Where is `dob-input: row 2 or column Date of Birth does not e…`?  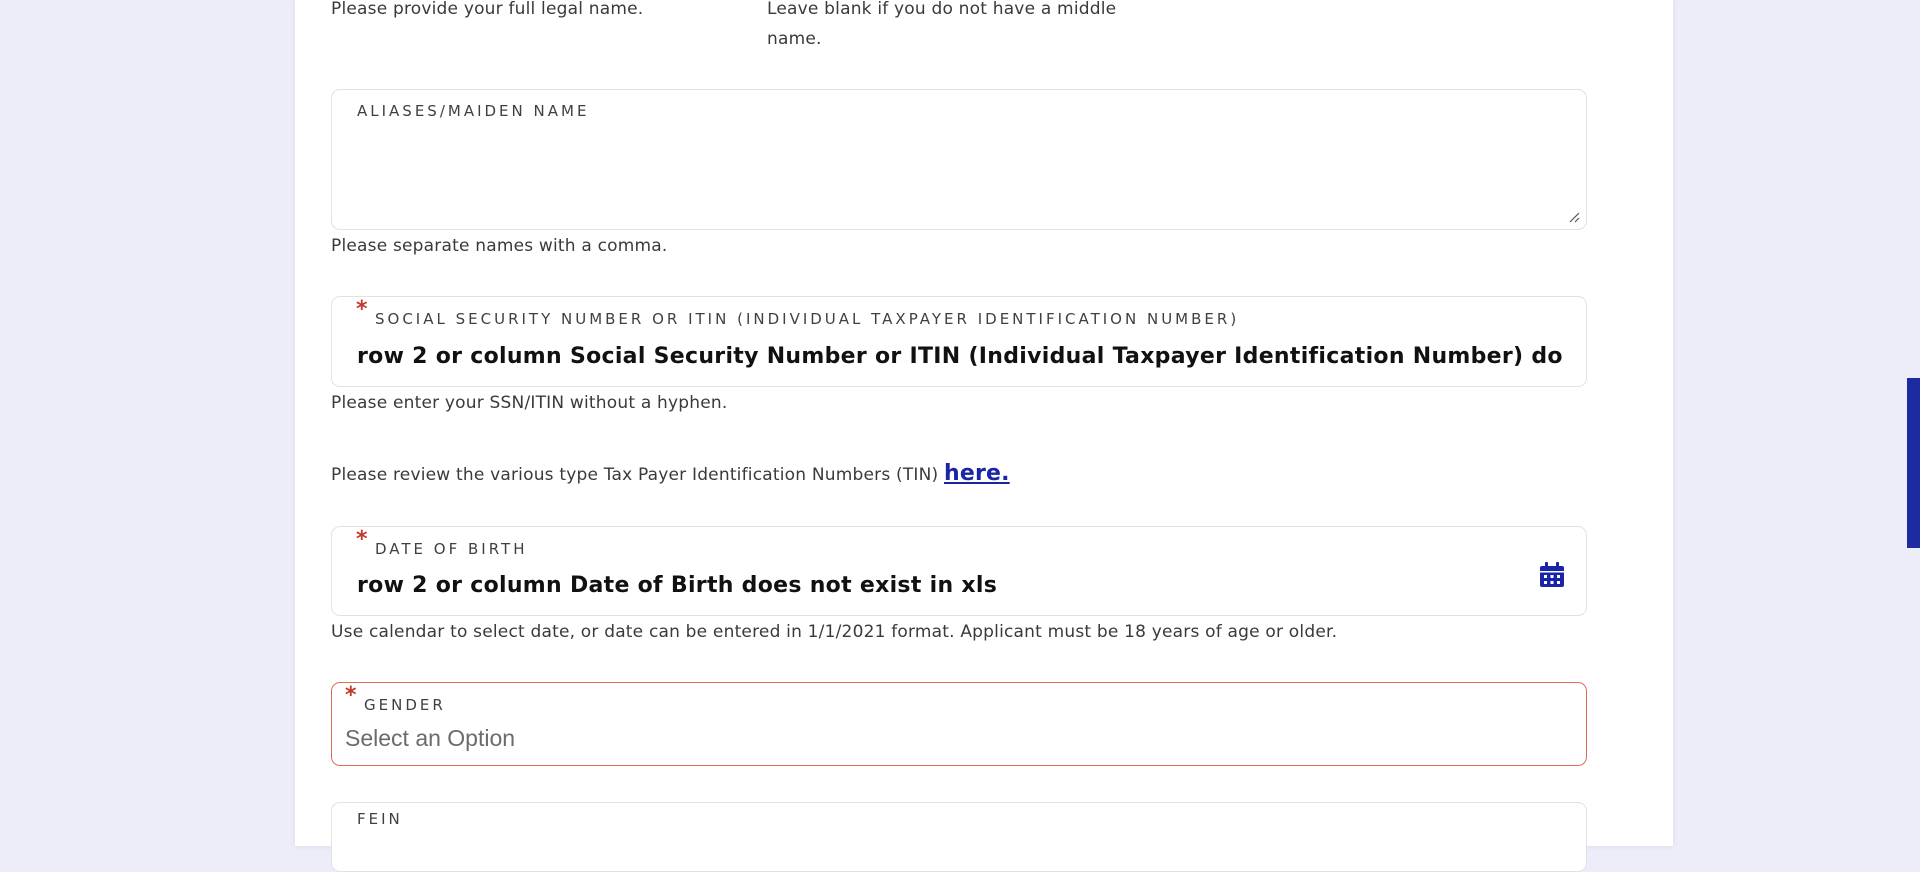 dob-input: row 2 or column Date of Birth does not e… is located at coordinates (677, 585).